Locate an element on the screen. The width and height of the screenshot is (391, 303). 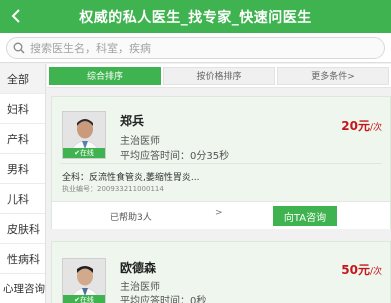
response-time: 平均应答时间：0分35秒 is located at coordinates (175, 156).